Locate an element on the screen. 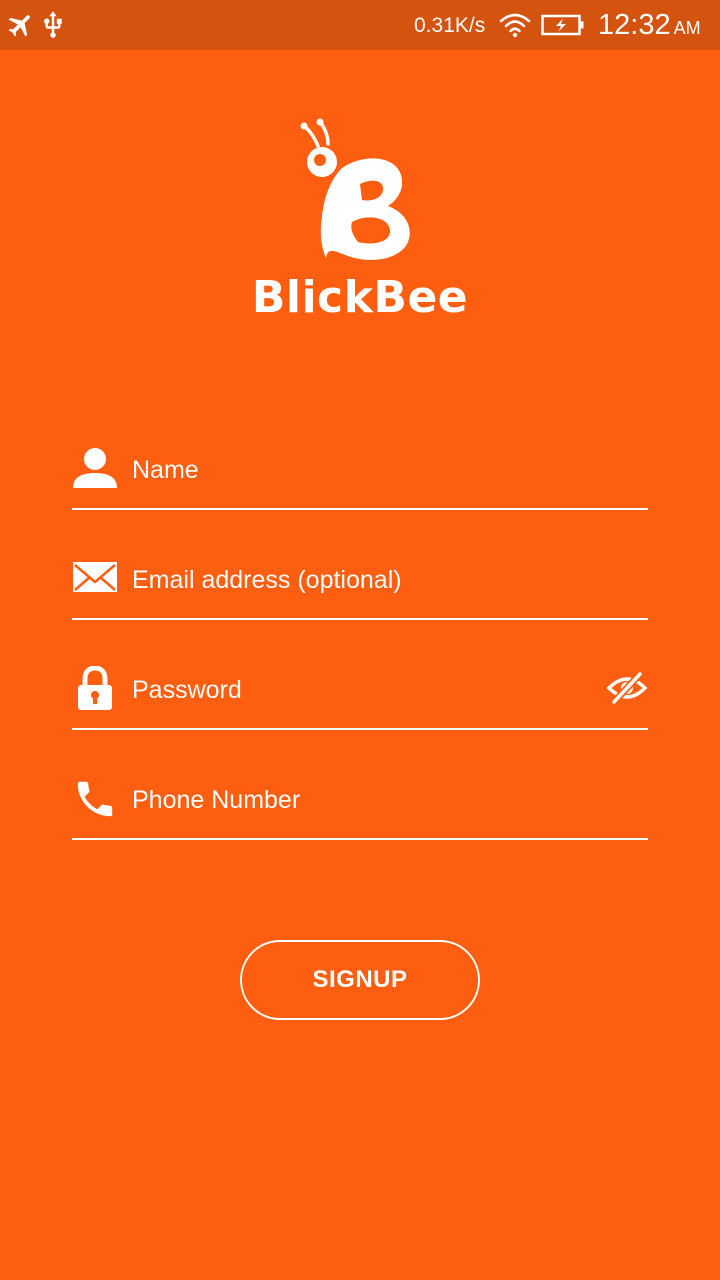  phone-icon is located at coordinates (95, 799).